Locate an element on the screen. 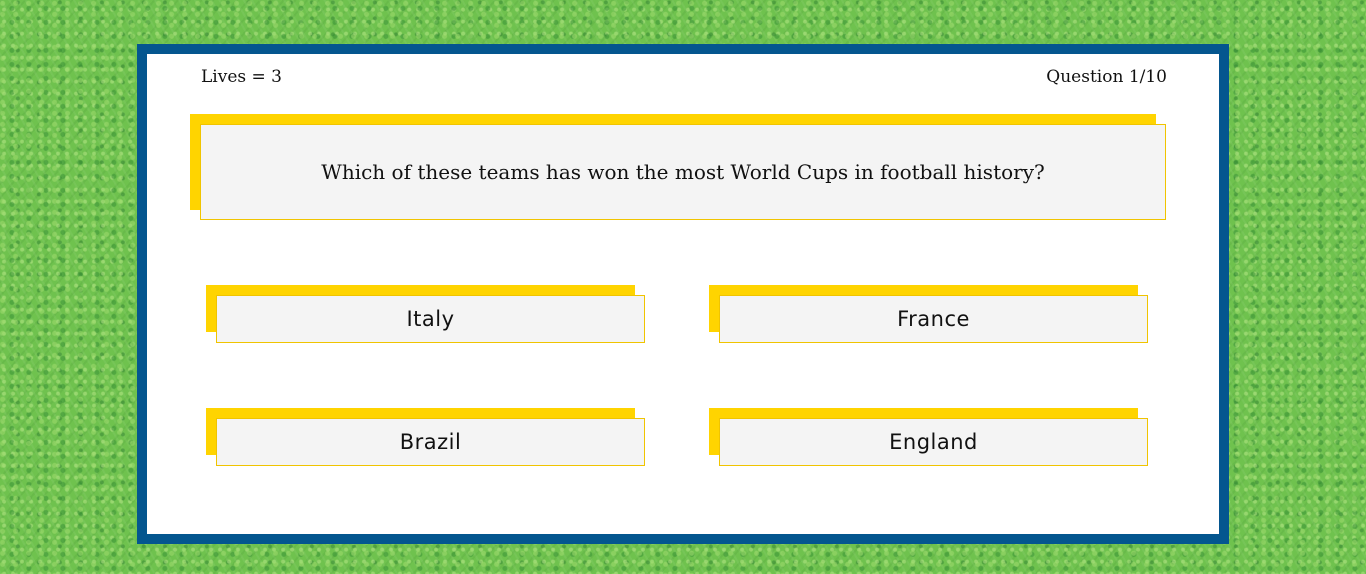  lives-counter: Lives = 3 is located at coordinates (241, 77).